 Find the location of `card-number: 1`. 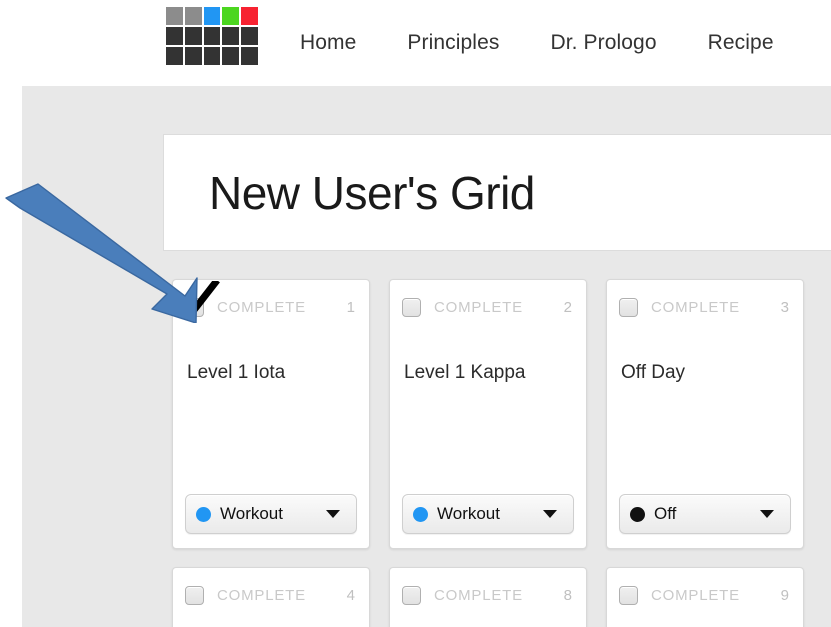

card-number: 1 is located at coordinates (350, 307).